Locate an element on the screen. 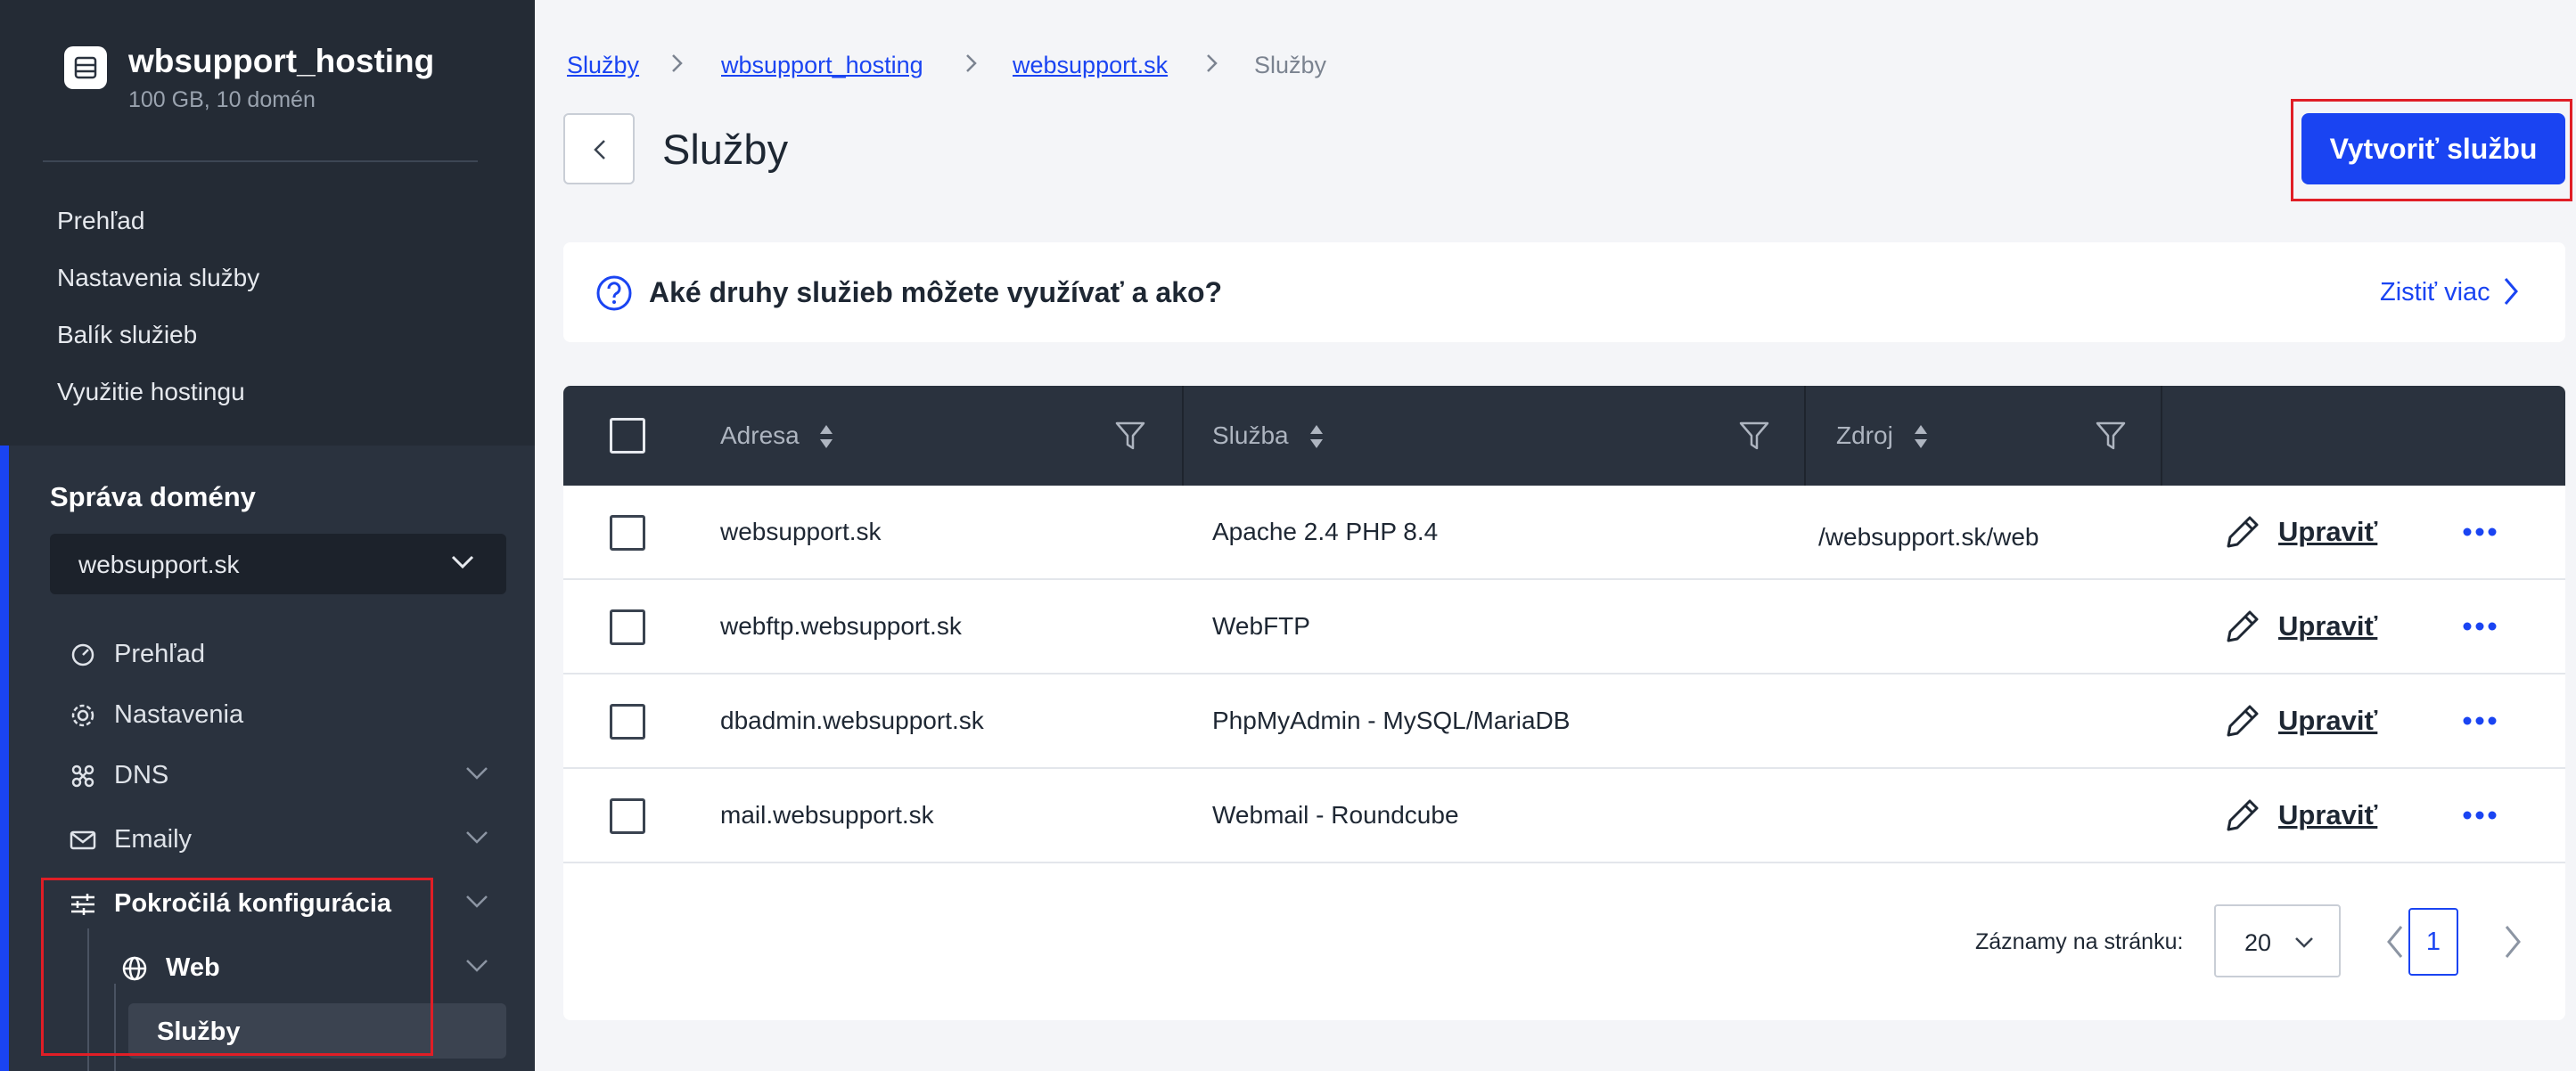  cell-source: /websupport.sk/web is located at coordinates (1928, 537).